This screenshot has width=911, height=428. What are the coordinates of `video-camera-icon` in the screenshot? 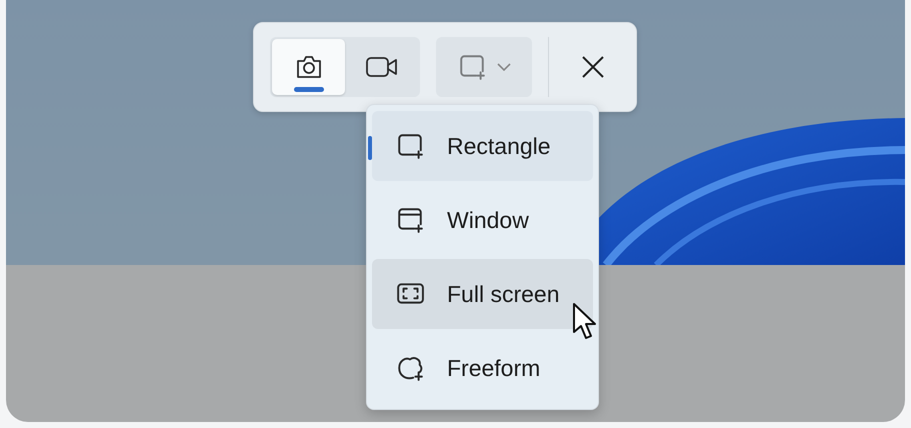 It's located at (381, 67).